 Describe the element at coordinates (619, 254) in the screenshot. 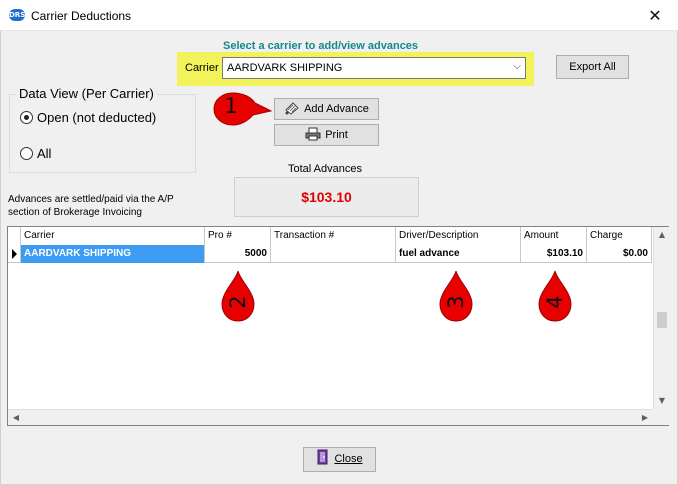

I see `cell-charge: $0.00` at that location.